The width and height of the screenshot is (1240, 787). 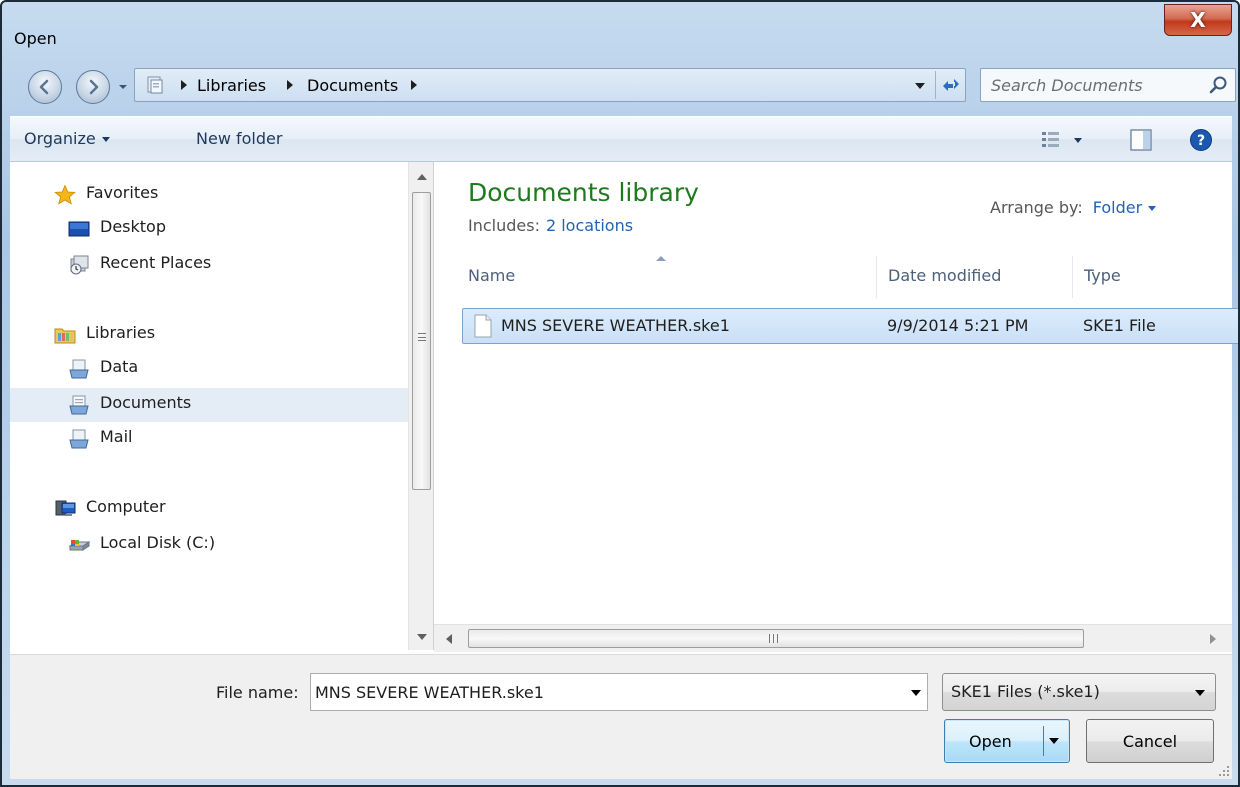 What do you see at coordinates (621, 139) in the screenshot?
I see `command-toolbar: Organize New folder ?` at bounding box center [621, 139].